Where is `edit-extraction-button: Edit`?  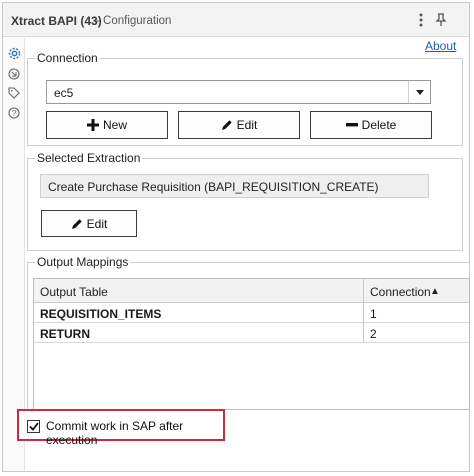 edit-extraction-button: Edit is located at coordinates (89, 223).